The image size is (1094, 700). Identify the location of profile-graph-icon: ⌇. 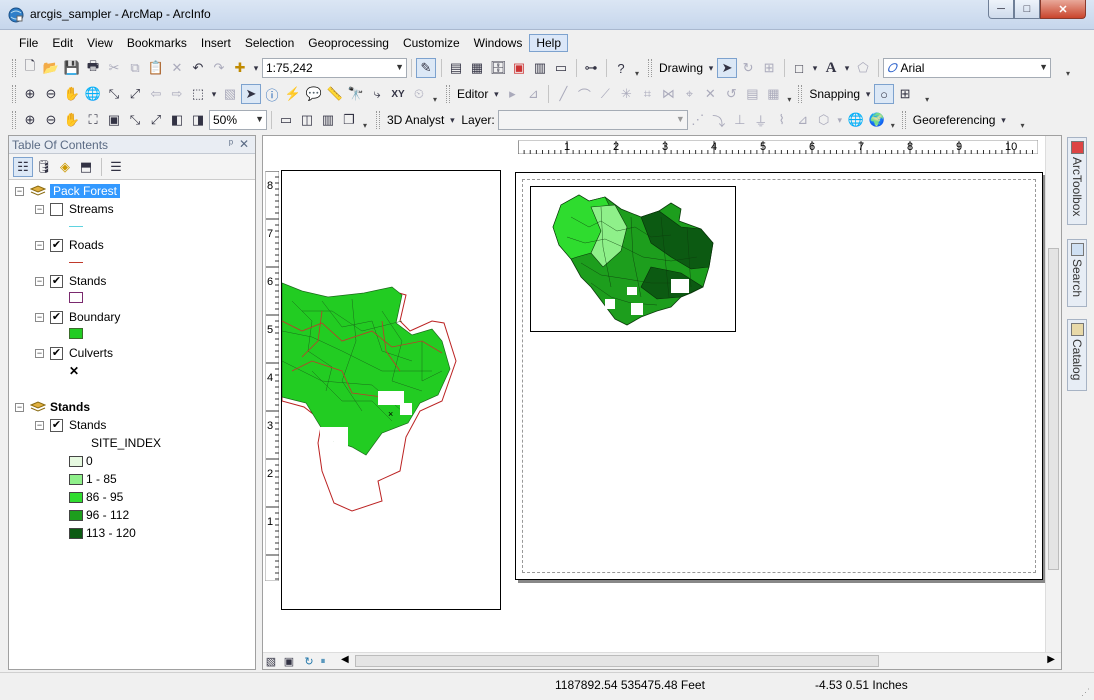
(782, 120).